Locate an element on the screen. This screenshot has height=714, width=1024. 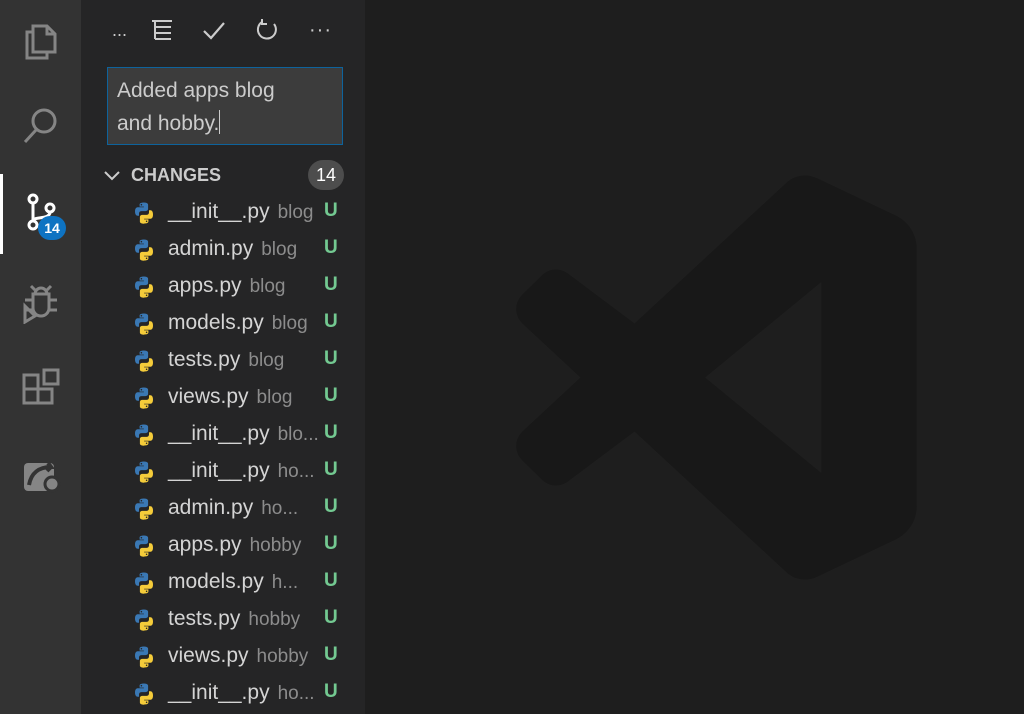
run-debug-button is located at coordinates (40, 302).